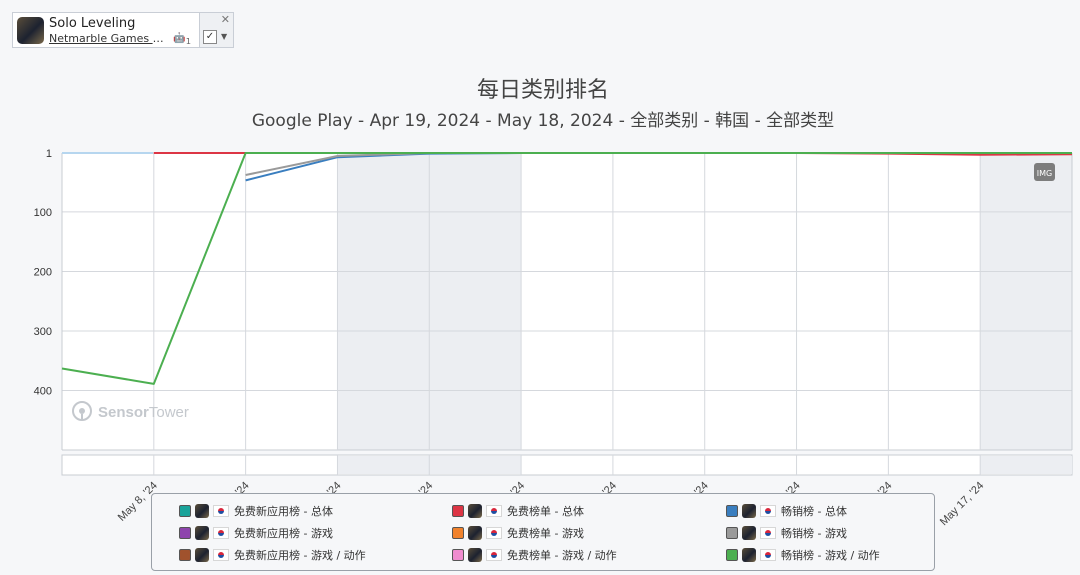 This screenshot has width=1080, height=575. Describe the element at coordinates (123, 412) in the screenshot. I see `watermark-brand-bold: Sensor` at that location.